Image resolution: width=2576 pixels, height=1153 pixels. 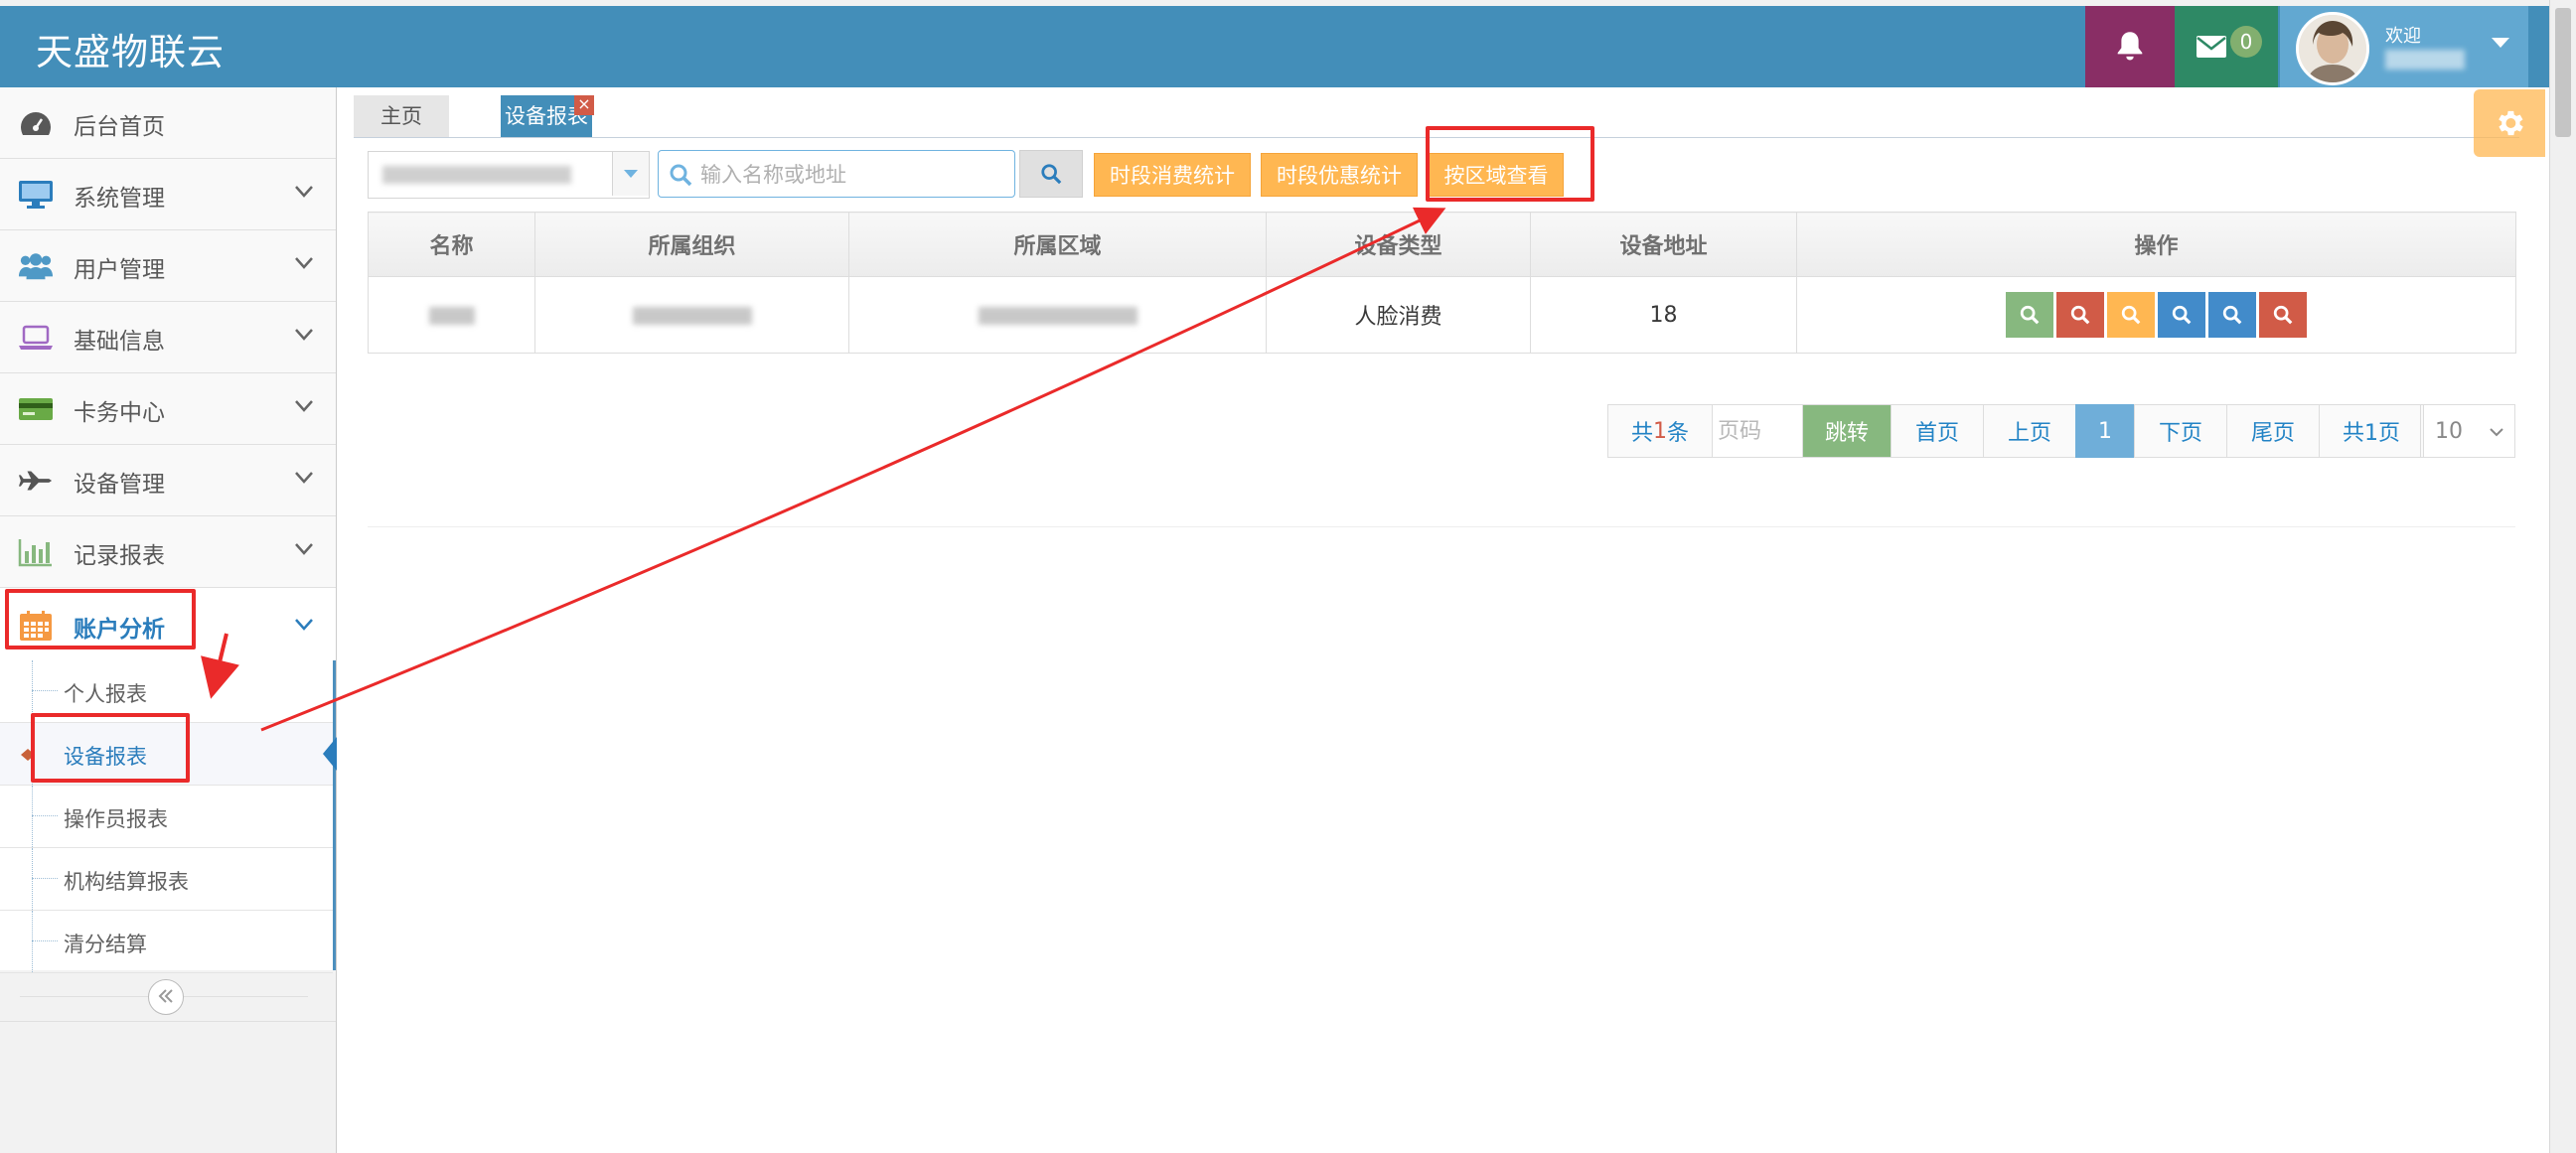 What do you see at coordinates (36, 123) in the screenshot?
I see `dashboard-icon` at bounding box center [36, 123].